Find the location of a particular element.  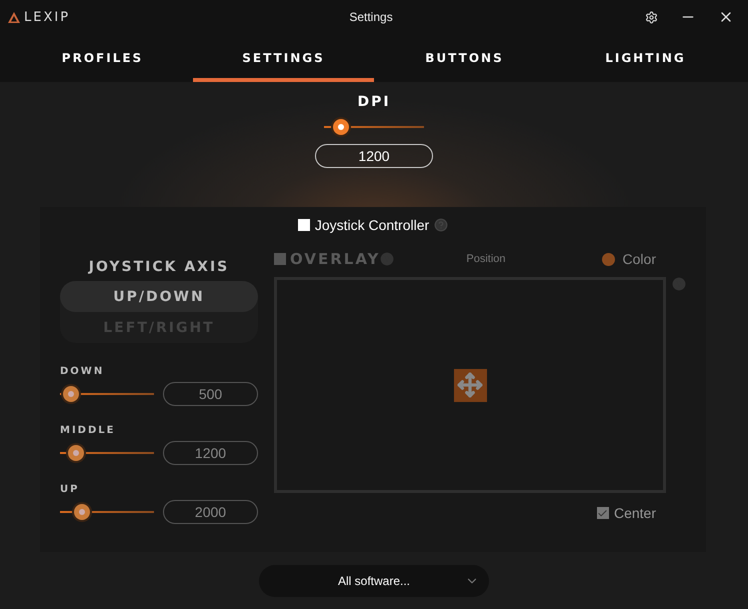

dpi-label: DPI is located at coordinates (374, 102).